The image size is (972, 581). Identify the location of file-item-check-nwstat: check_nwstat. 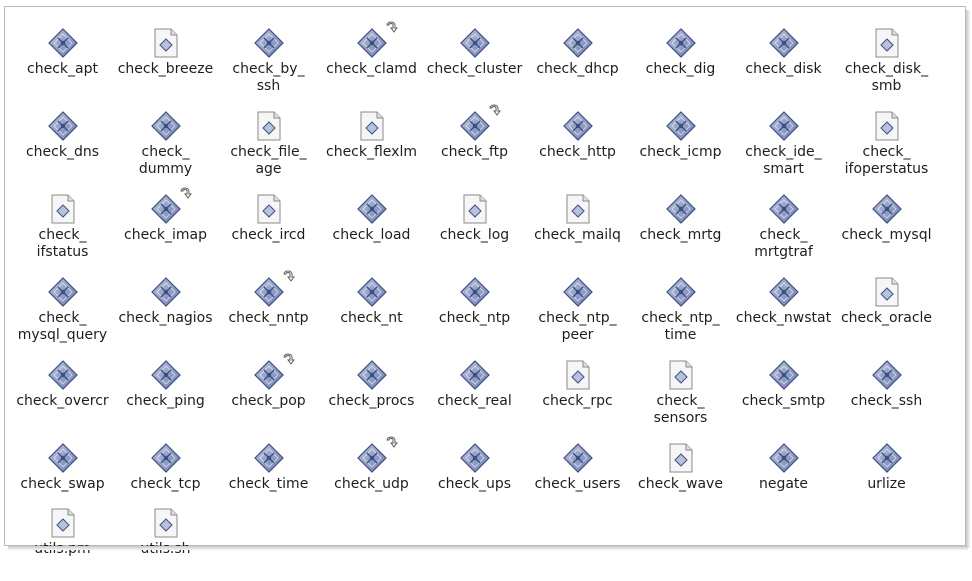
(783, 310).